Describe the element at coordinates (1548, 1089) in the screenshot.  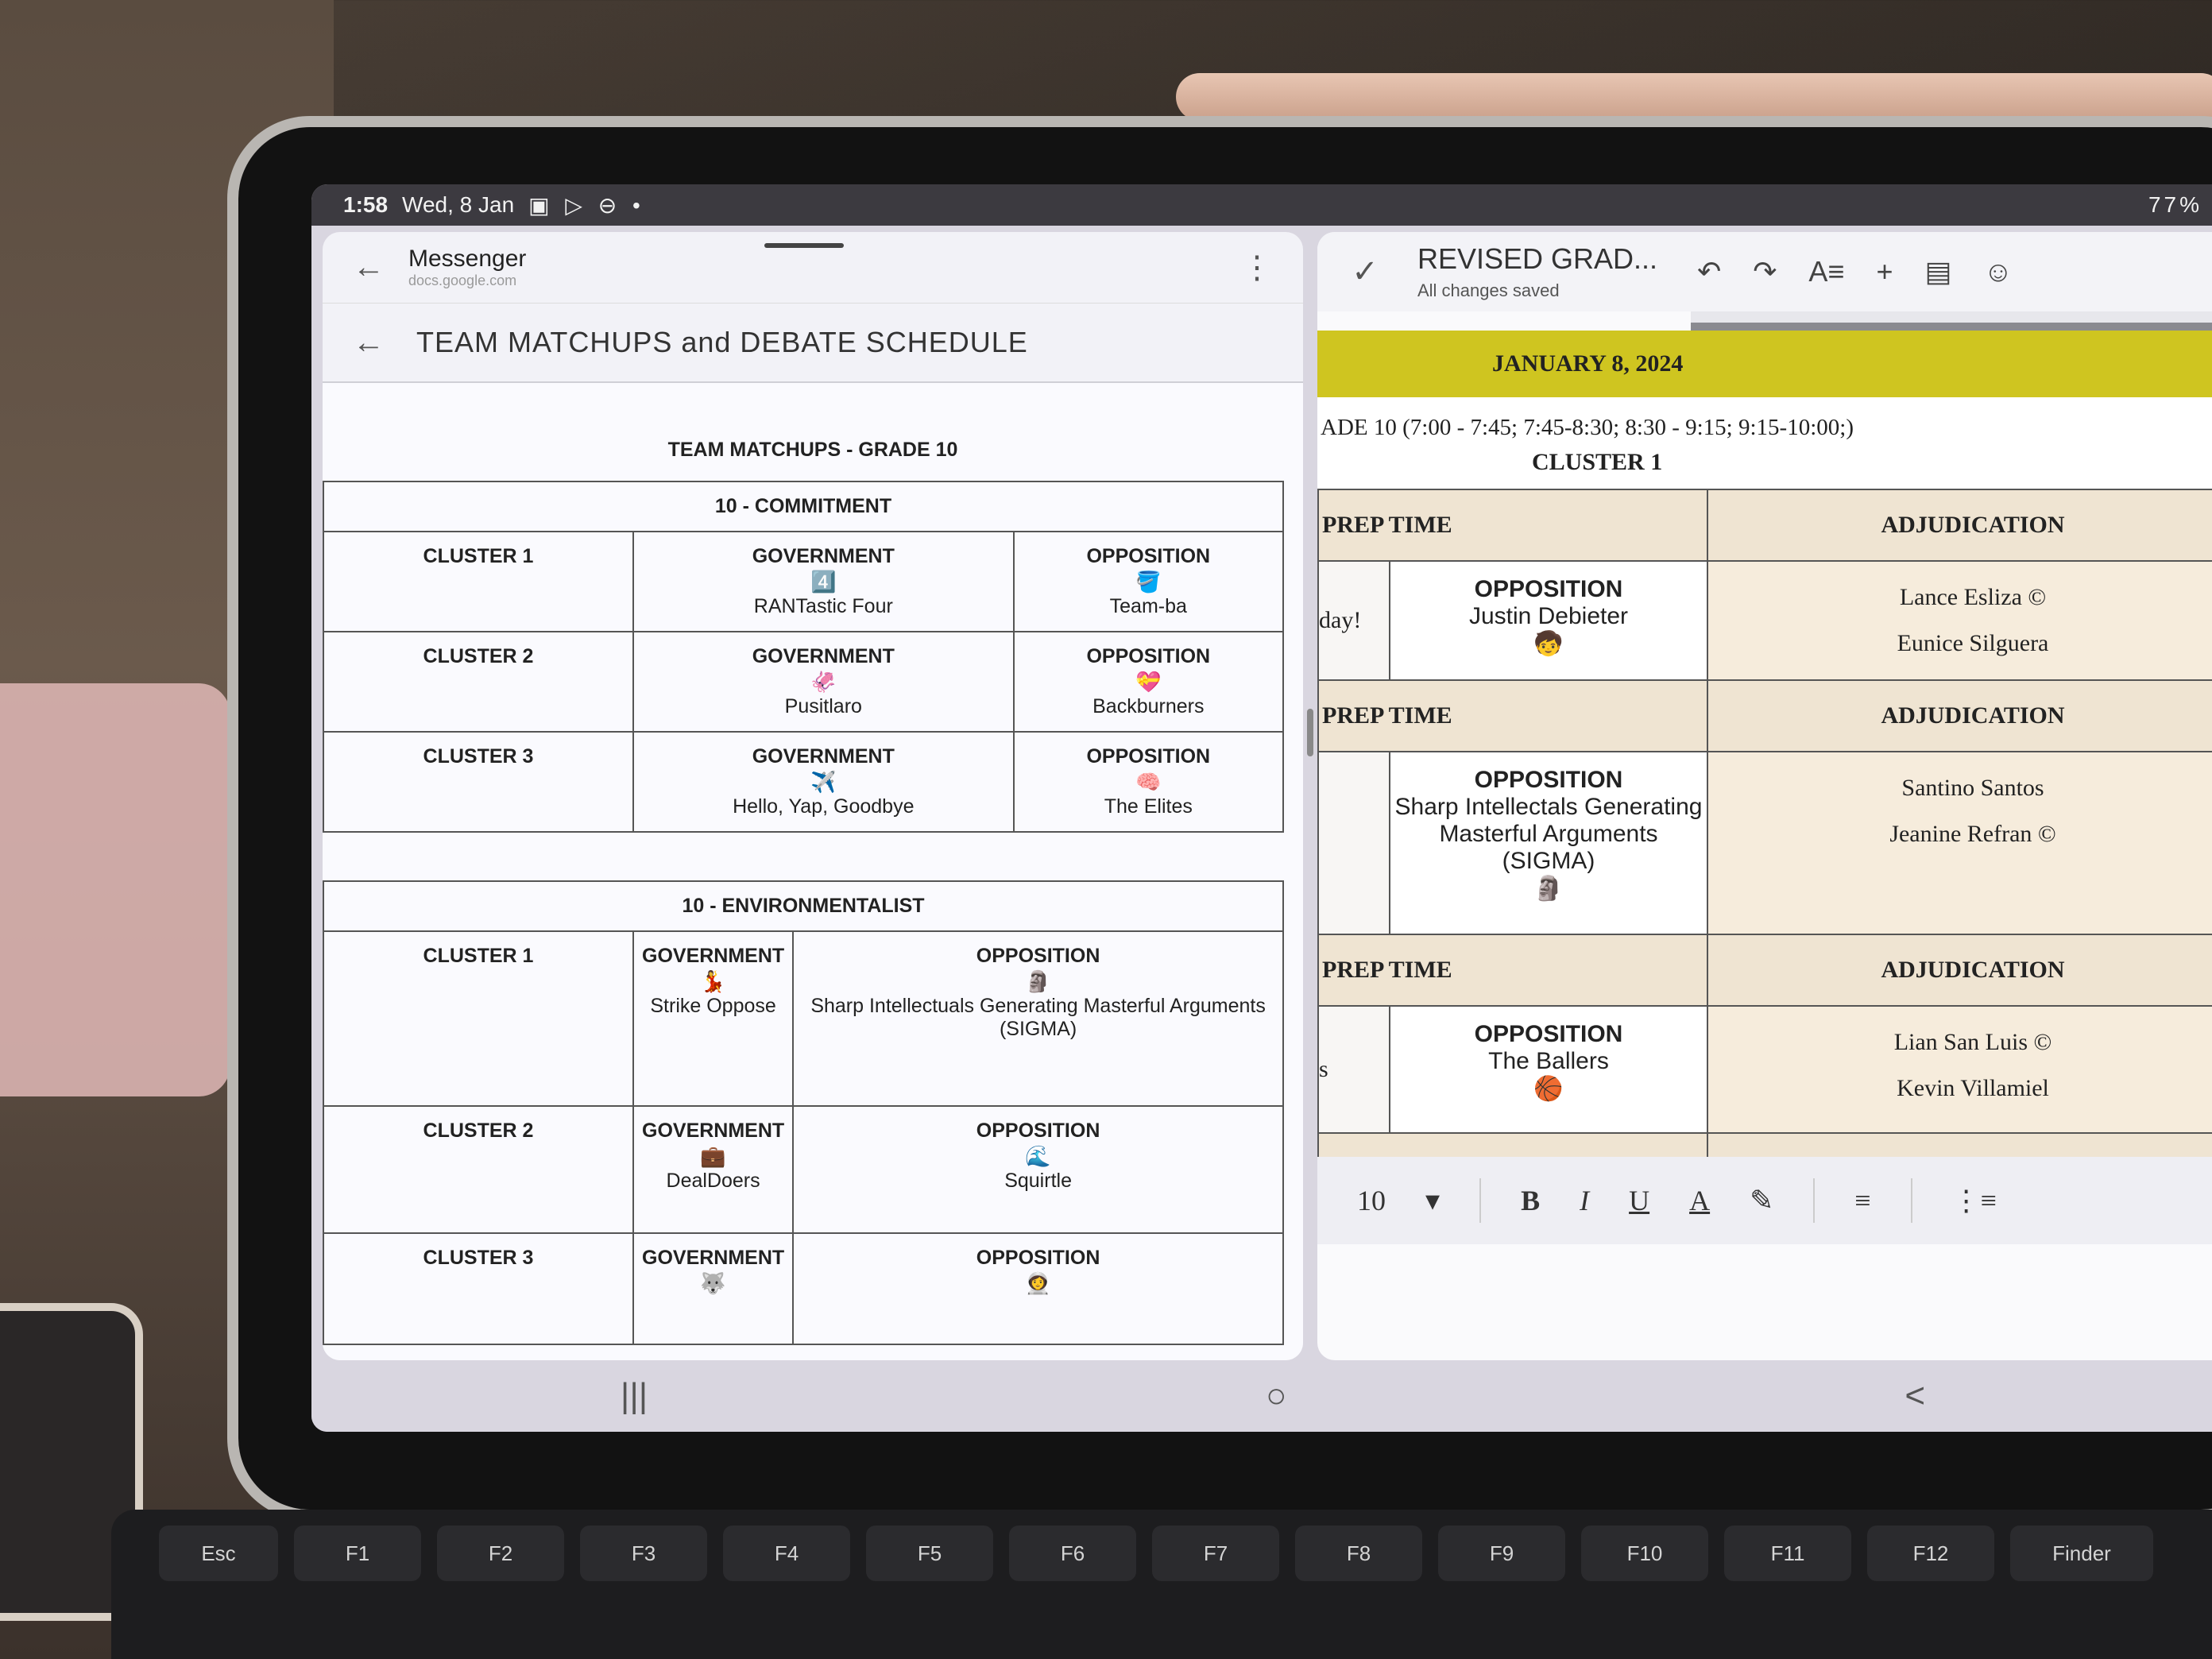
I see `team-emoji-icon: 🏀` at that location.